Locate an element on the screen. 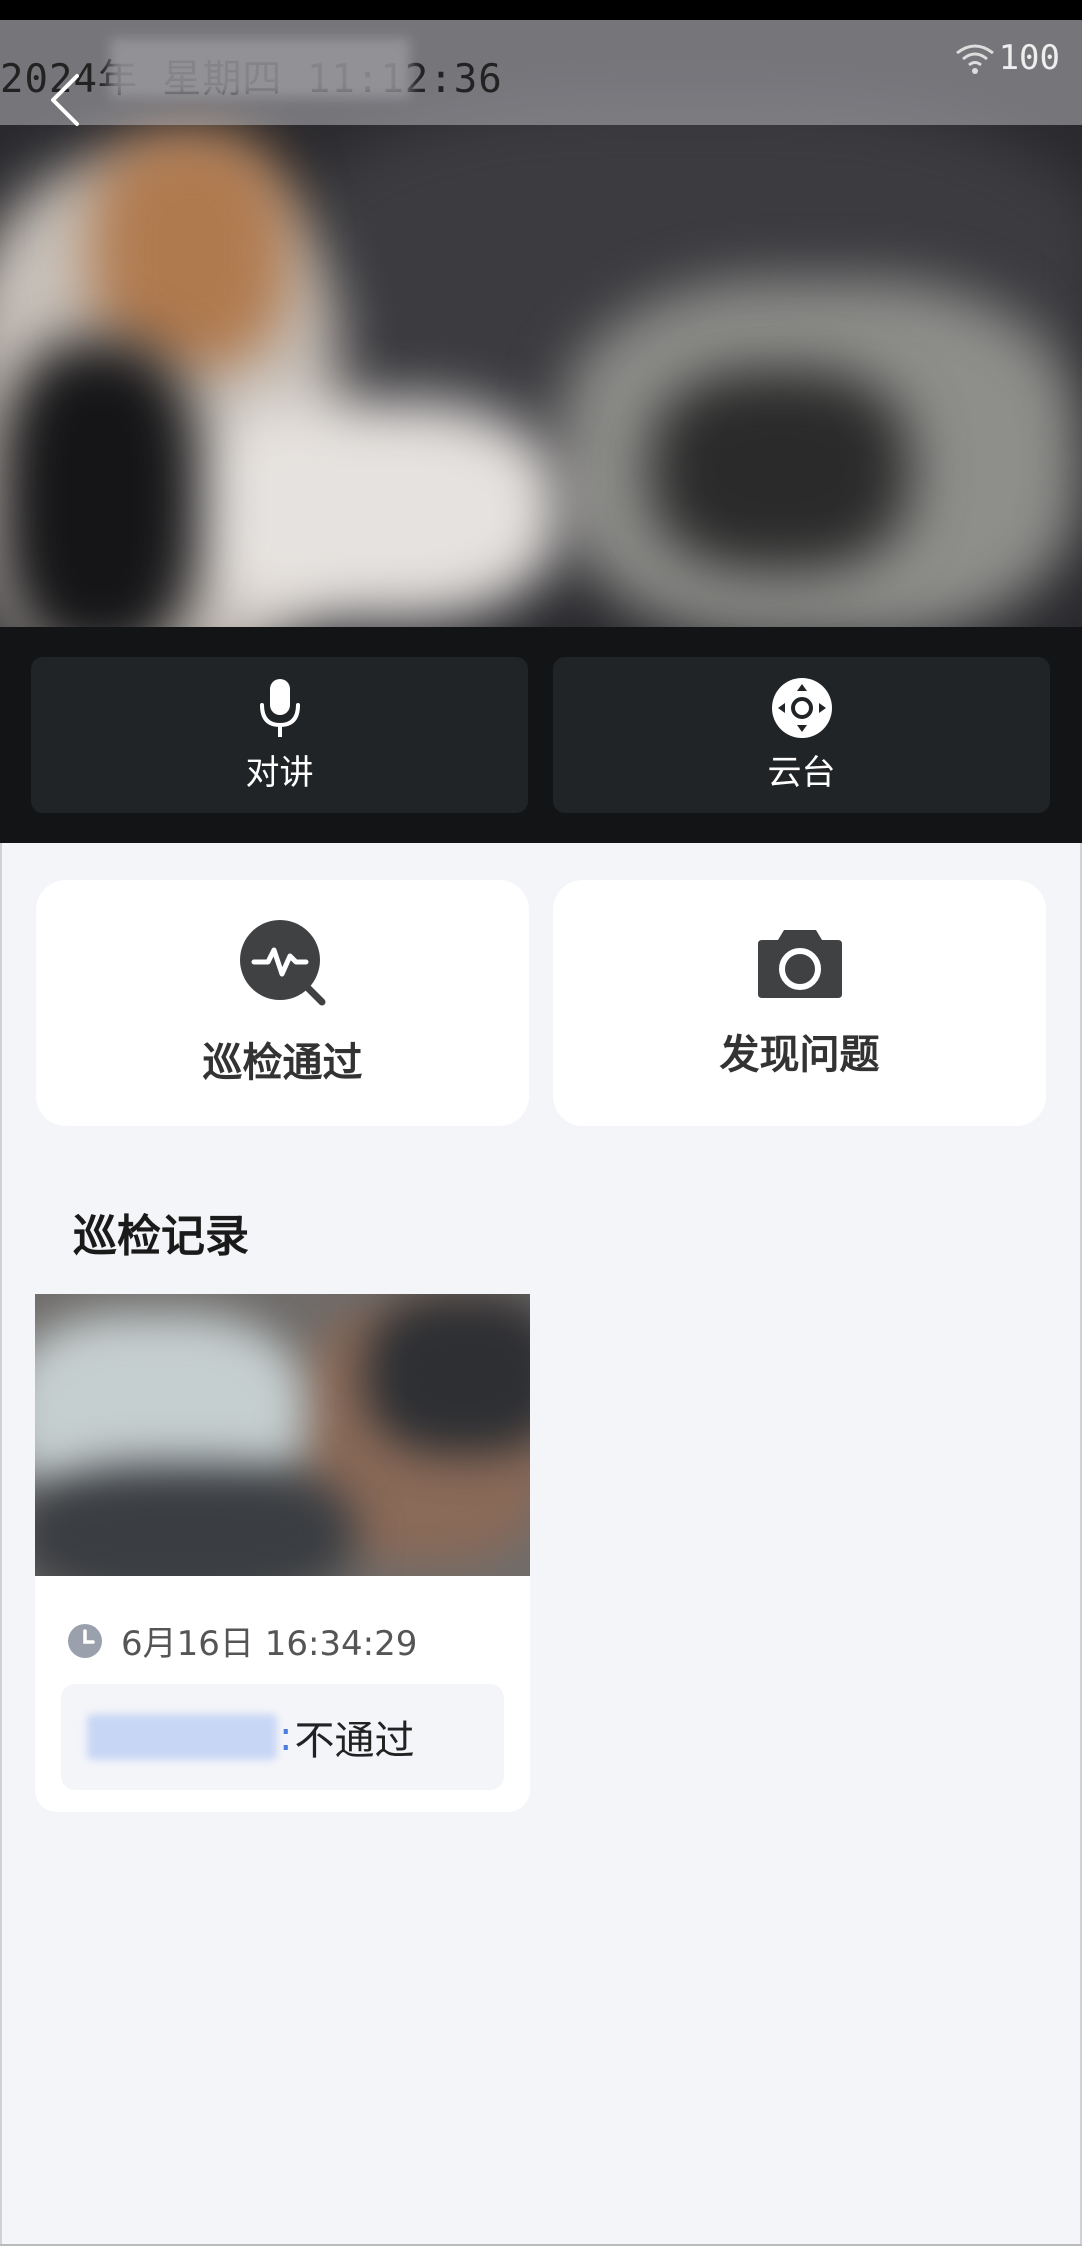 This screenshot has width=1082, height=2246. talk-button: 对讲 is located at coordinates (279, 735).